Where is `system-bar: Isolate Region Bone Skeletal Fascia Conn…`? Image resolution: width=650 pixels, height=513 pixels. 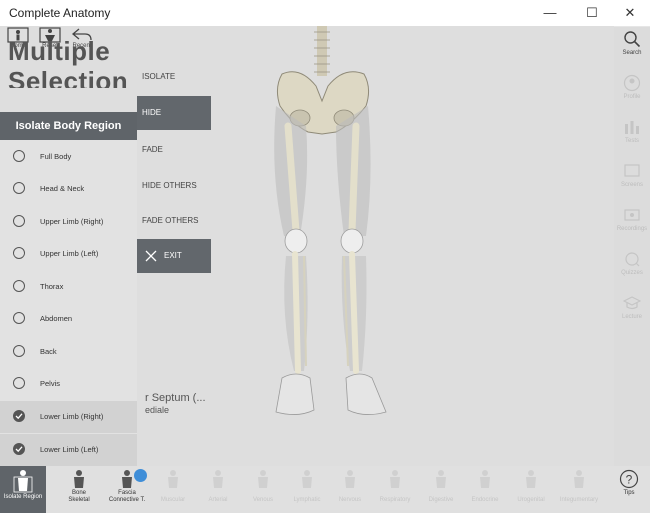 system-bar: Isolate Region Bone Skeletal Fascia Conn… is located at coordinates (325, 489).